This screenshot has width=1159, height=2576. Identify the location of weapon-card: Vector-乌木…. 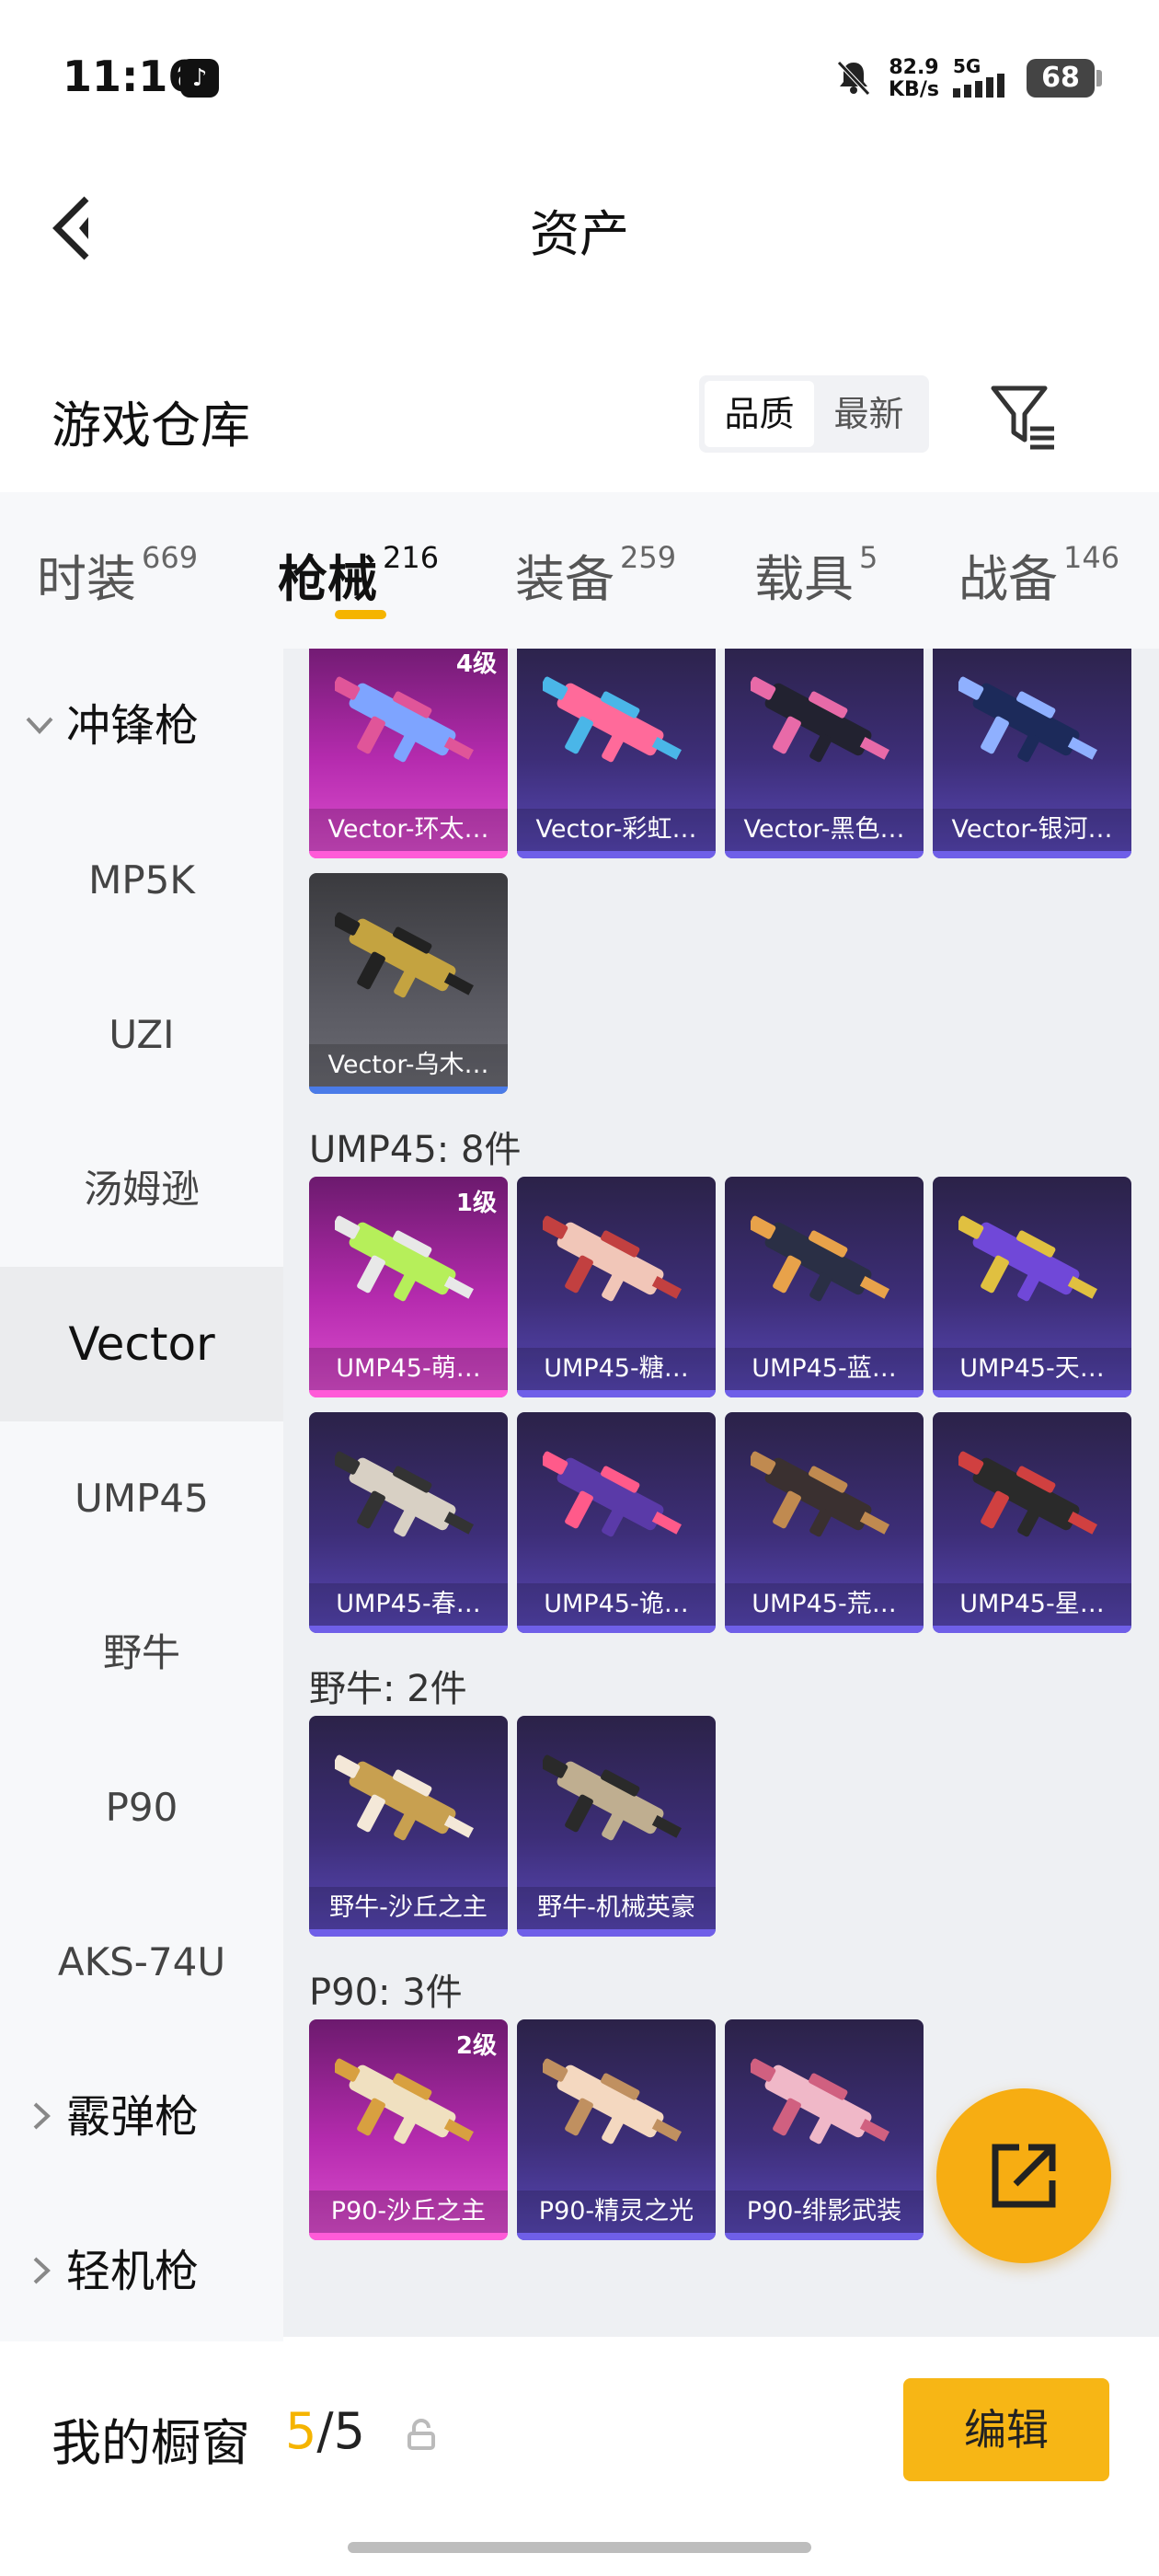
(408, 983).